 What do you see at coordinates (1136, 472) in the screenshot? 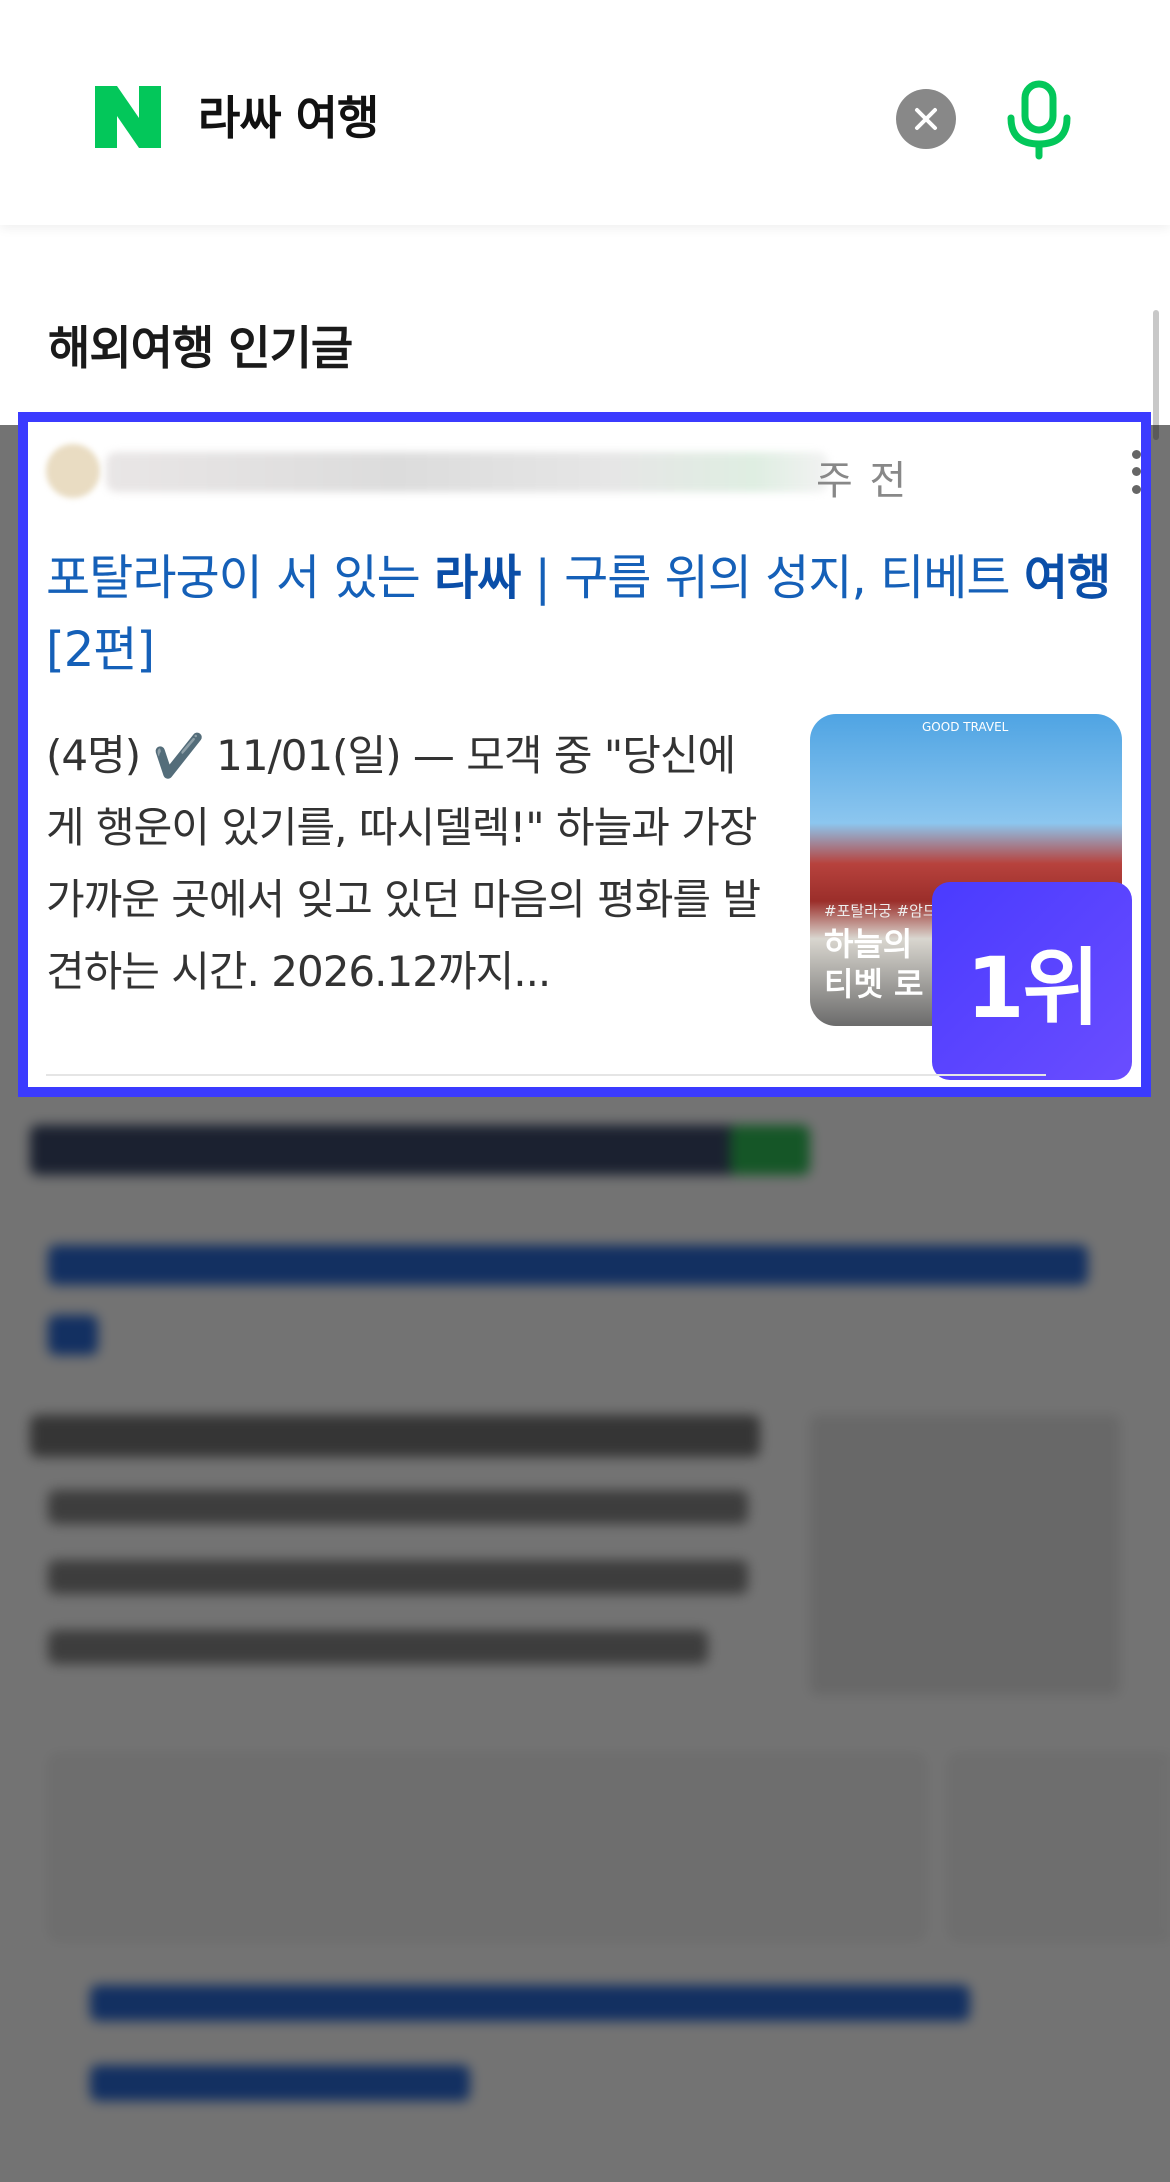
I see `more-options-icon` at bounding box center [1136, 472].